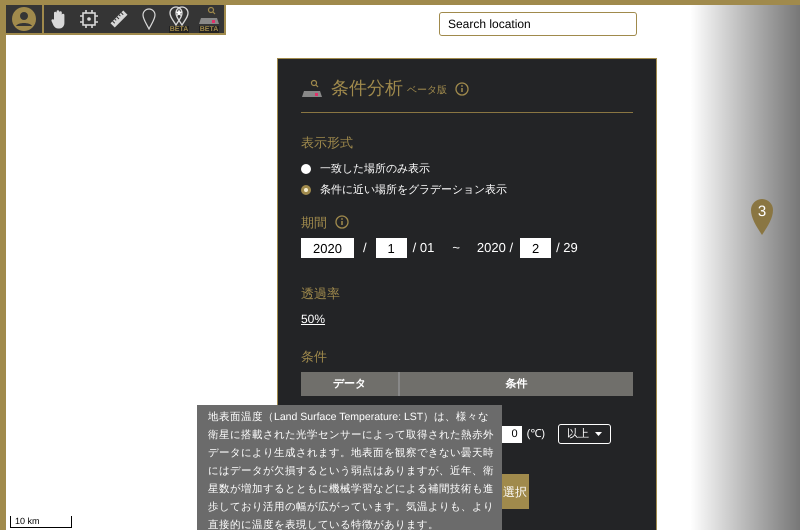  Describe the element at coordinates (538, 24) in the screenshot. I see `search-field: Search location` at that location.